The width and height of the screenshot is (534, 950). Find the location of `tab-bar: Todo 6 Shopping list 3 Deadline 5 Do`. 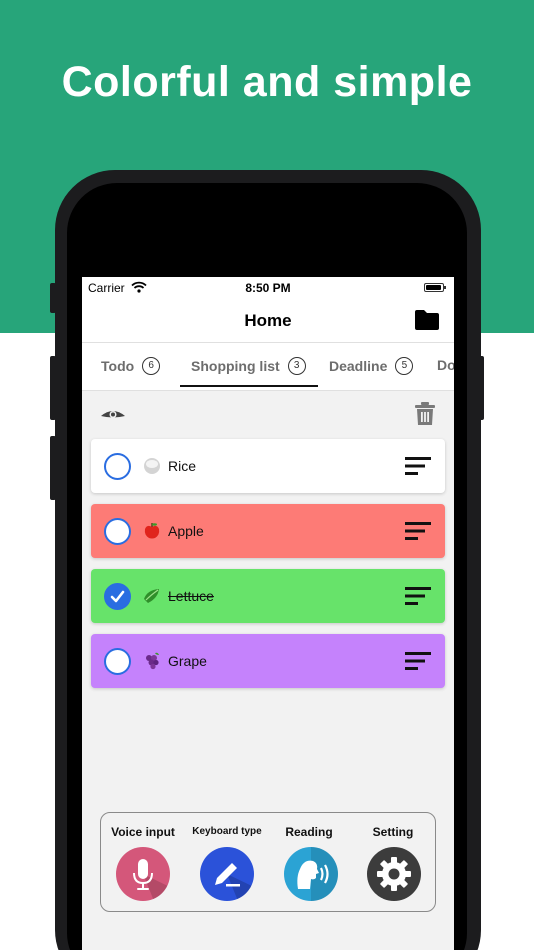

tab-bar: Todo 6 Shopping list 3 Deadline 5 Do is located at coordinates (268, 367).